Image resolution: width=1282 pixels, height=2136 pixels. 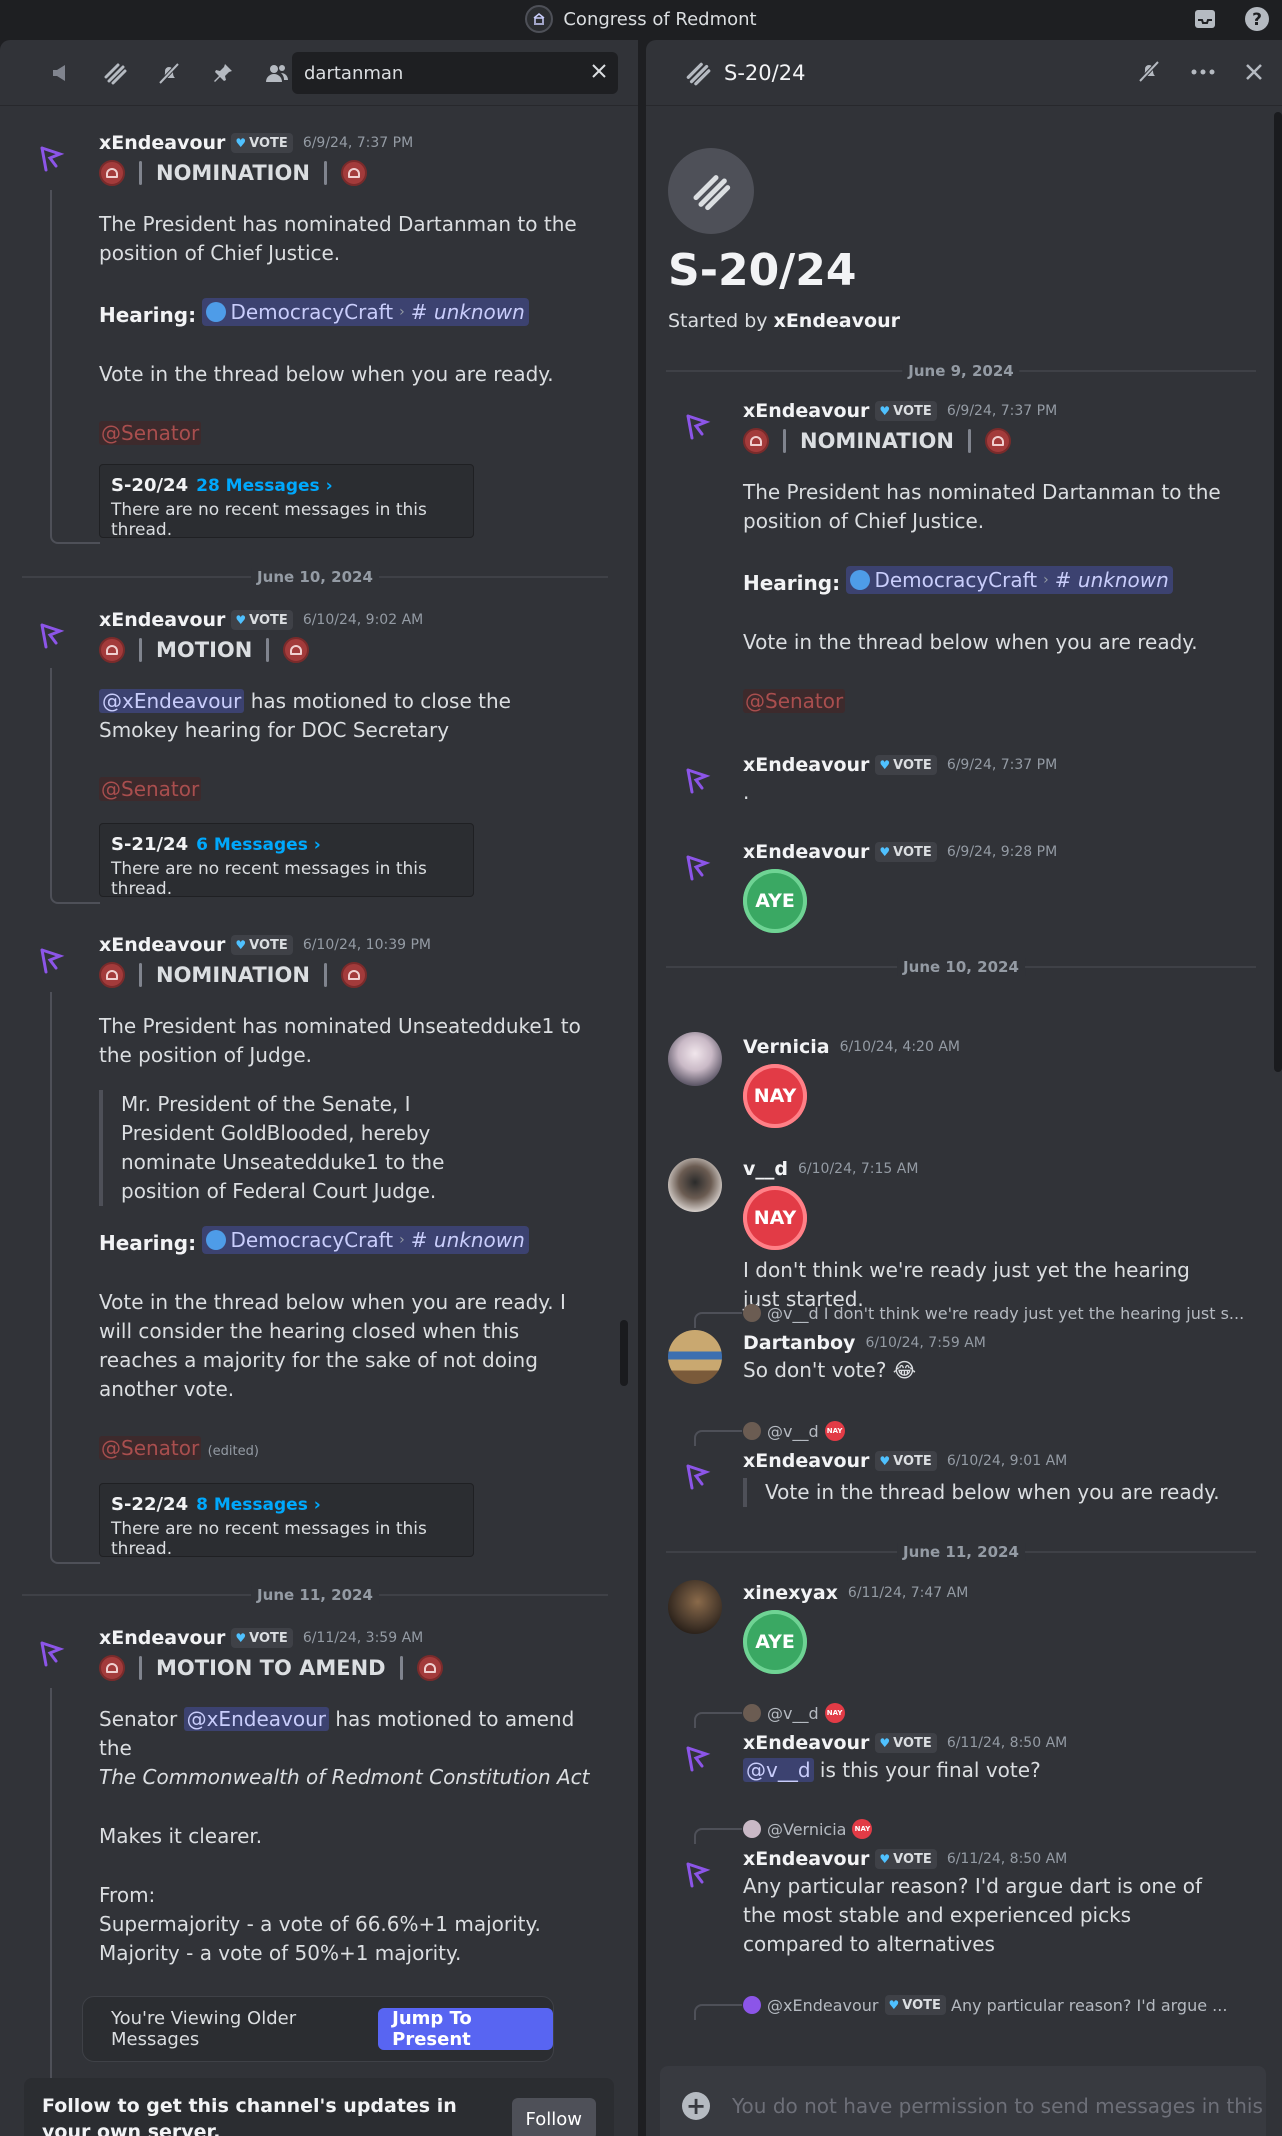 What do you see at coordinates (808, 1829) in the screenshot?
I see `reply-preview: @Vernicia NAY` at bounding box center [808, 1829].